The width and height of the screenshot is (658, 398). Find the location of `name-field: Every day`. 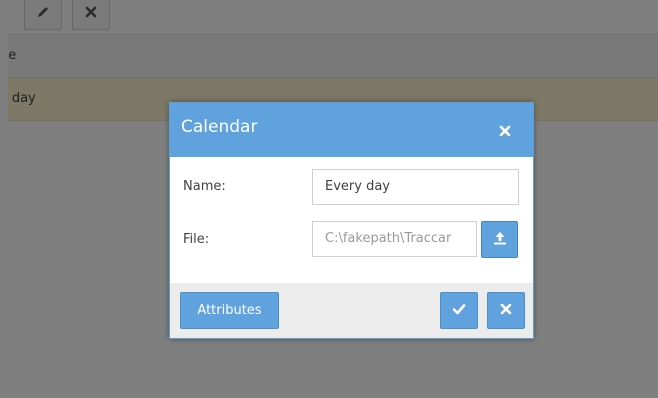

name-field: Every day is located at coordinates (415, 187).